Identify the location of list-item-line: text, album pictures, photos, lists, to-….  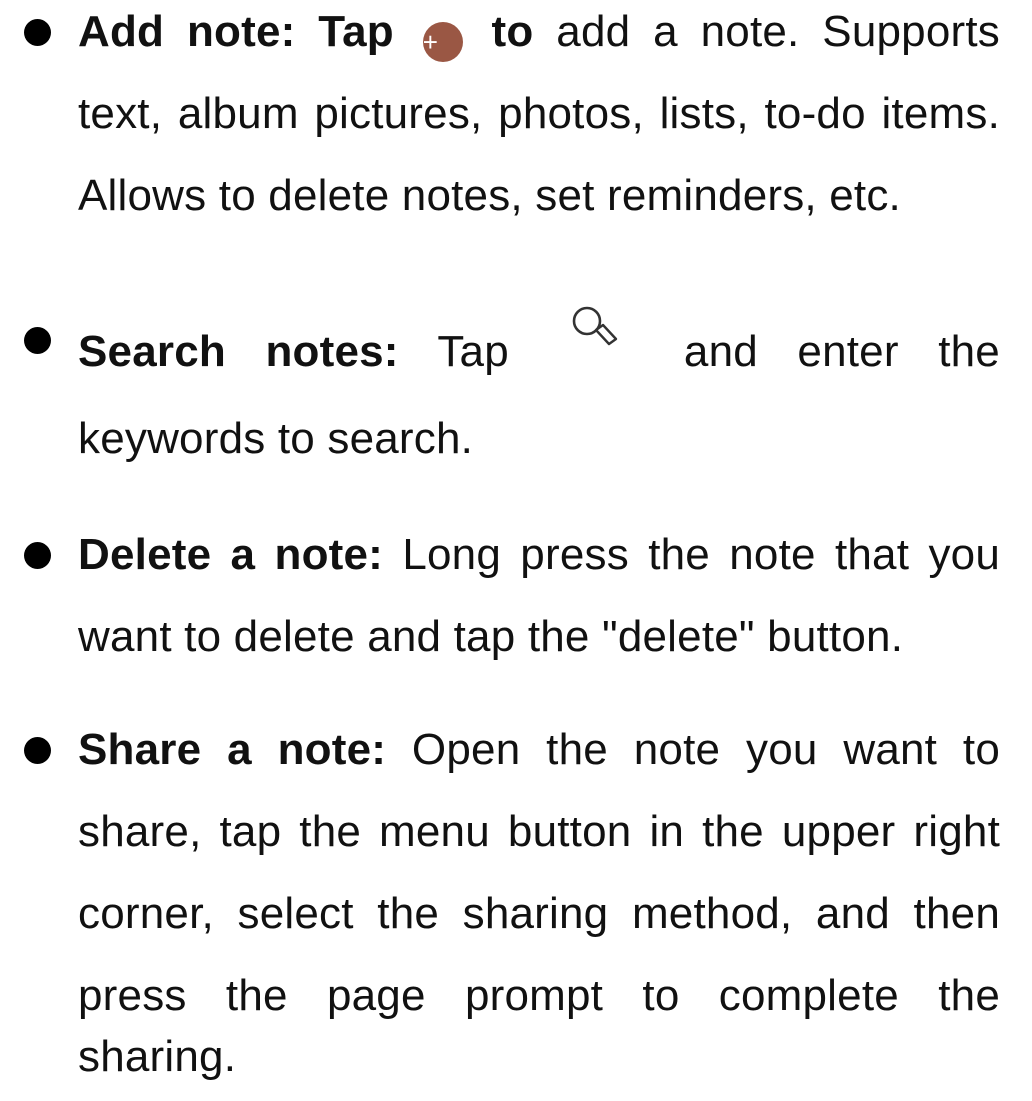
(539, 114).